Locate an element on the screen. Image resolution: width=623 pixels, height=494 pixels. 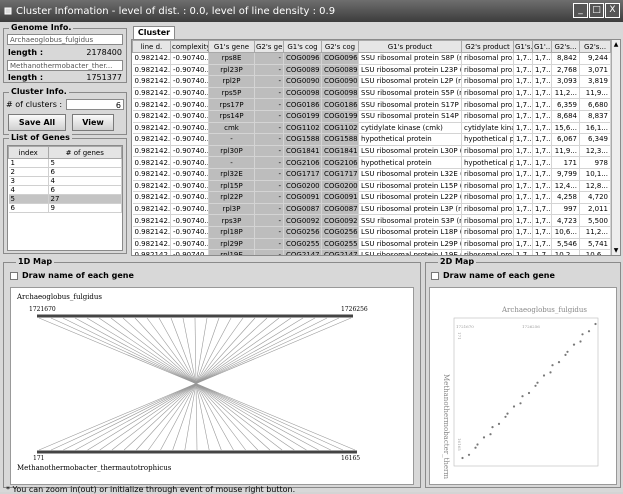
list-item: 34 is located at coordinates (65, 181).